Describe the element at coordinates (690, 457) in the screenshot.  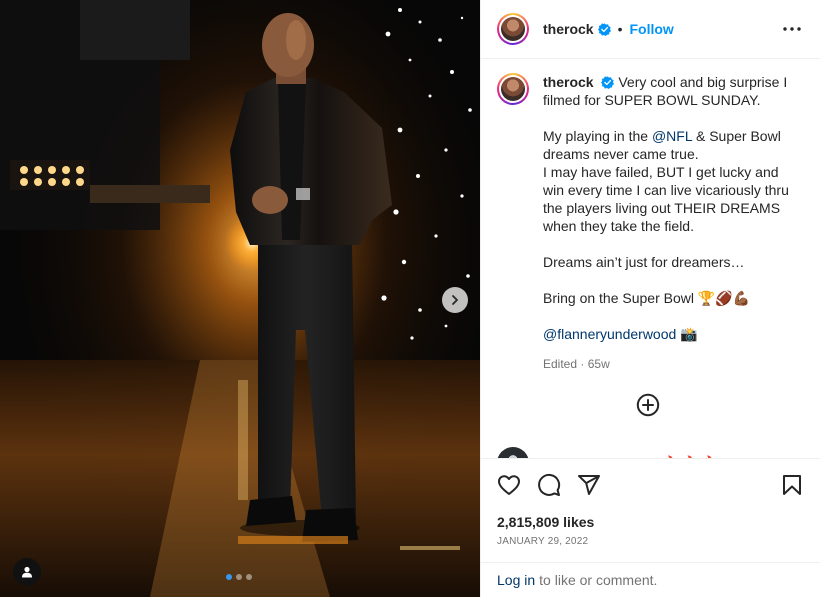
I see `comment-text: 🔥🔥🔥` at that location.